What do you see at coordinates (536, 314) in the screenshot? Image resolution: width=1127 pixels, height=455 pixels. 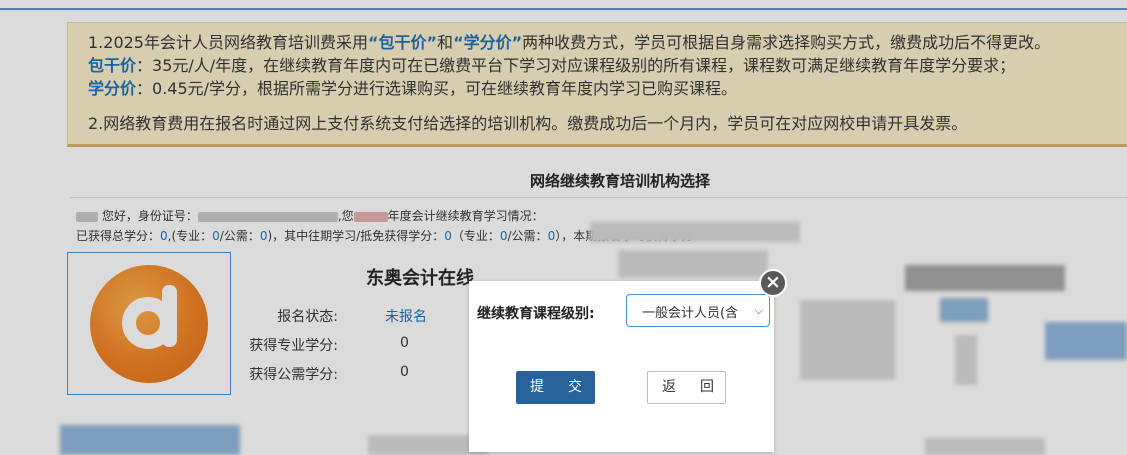 I see `course-level-label: 继续教育课程级别:` at bounding box center [536, 314].